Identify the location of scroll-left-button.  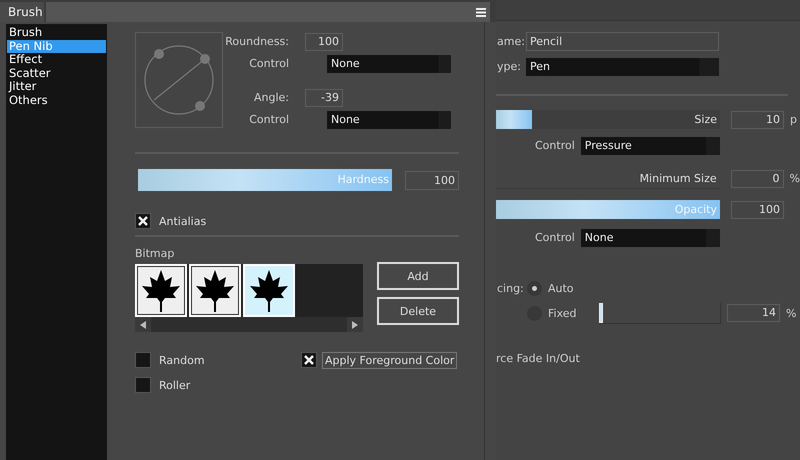
(143, 324).